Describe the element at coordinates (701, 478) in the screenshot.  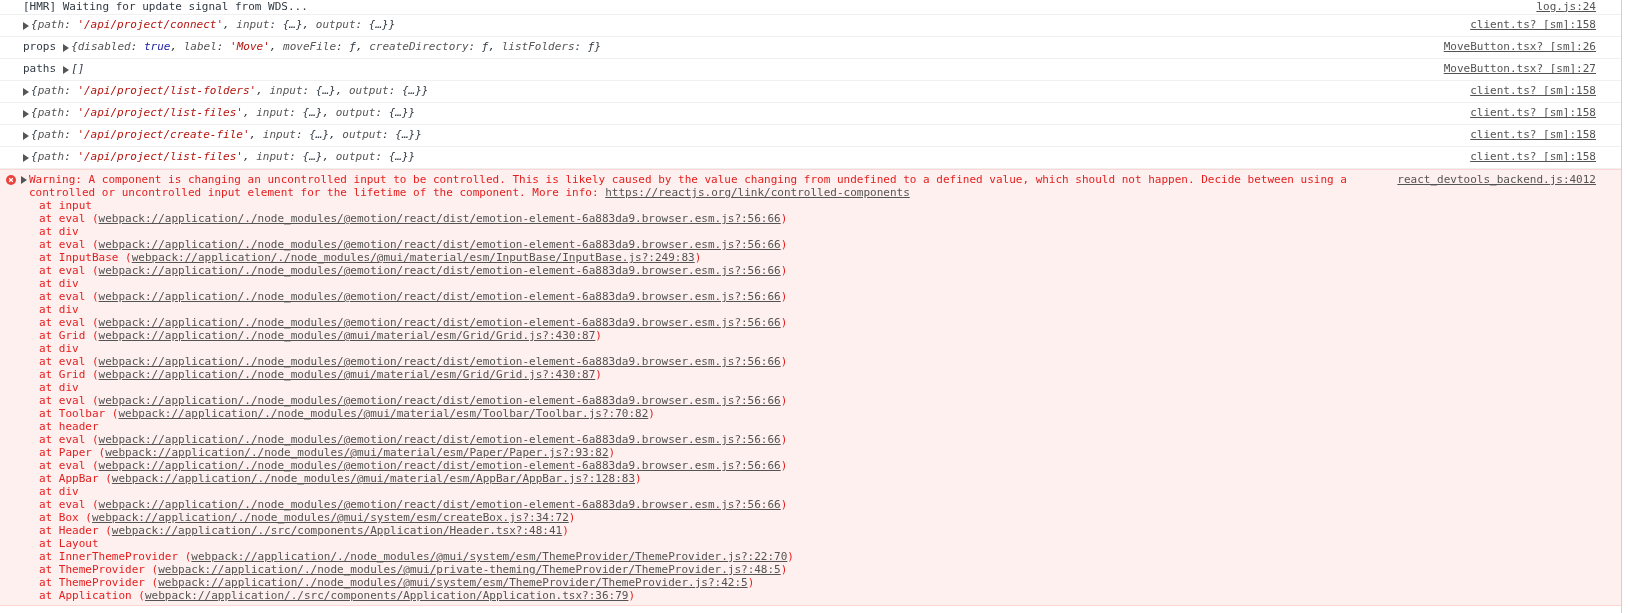
I see `stack-frame: at AppBar (webpack://application/./node_modules/@mui/material/esm/AppBar/AppBar.js?:128:83)` at that location.